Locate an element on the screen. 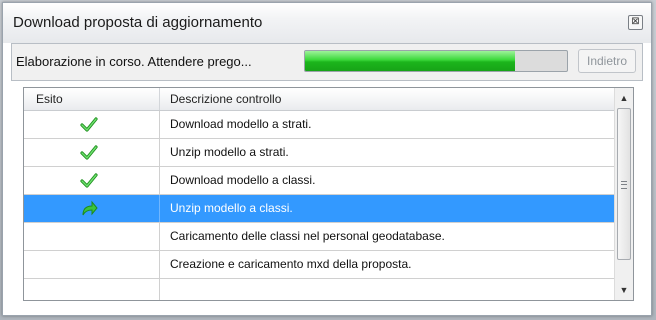 Image resolution: width=656 pixels, height=320 pixels. back-button: Indietro is located at coordinates (607, 61).